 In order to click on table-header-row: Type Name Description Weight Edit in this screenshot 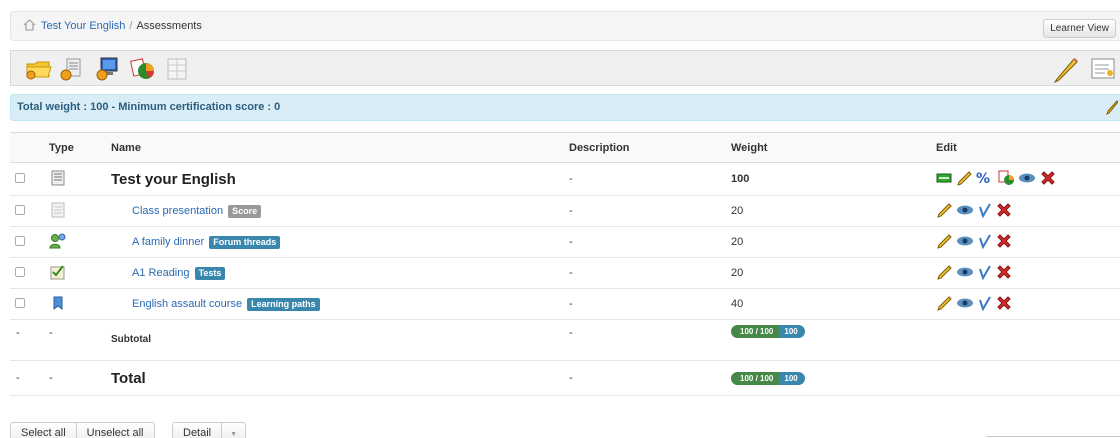, I will do `click(565, 147)`.